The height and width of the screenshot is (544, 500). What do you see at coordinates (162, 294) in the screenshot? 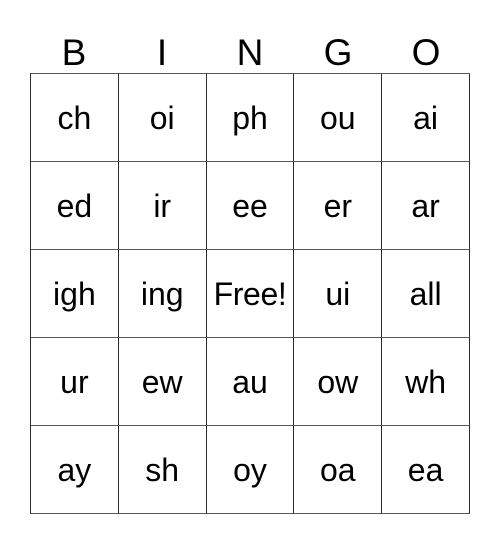
I see `bingo-cell: ing` at bounding box center [162, 294].